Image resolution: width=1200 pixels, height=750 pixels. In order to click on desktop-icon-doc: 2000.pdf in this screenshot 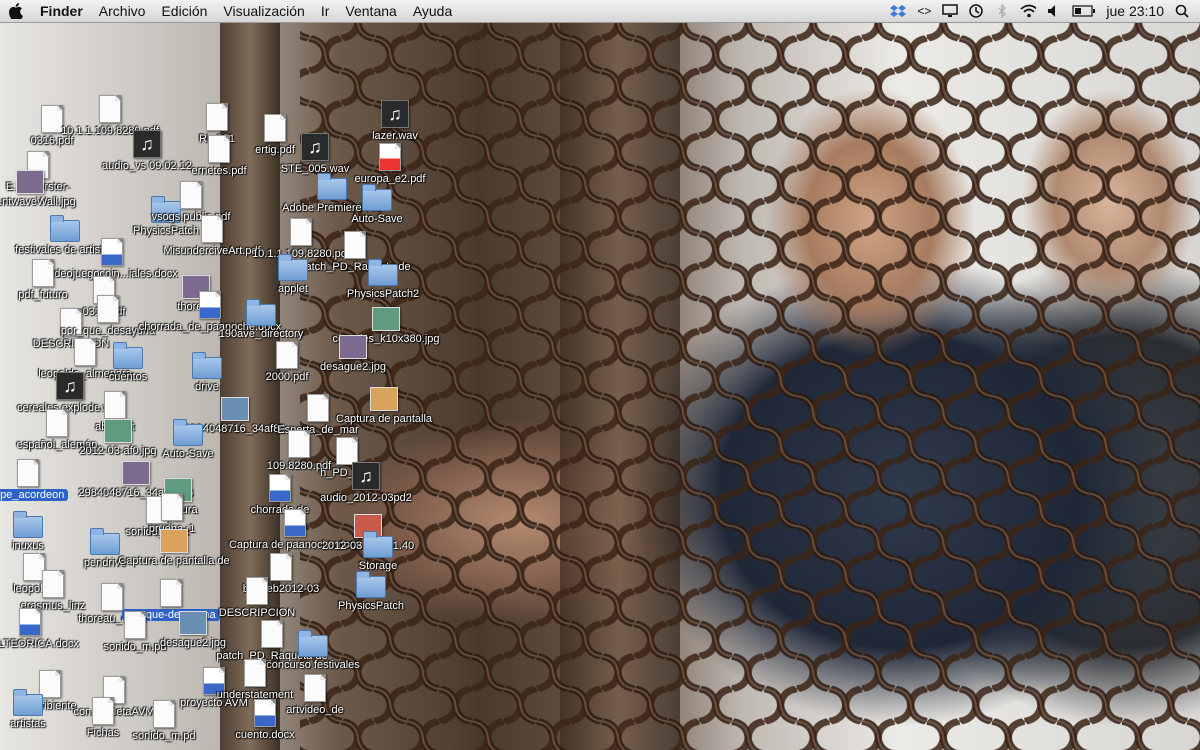, I will do `click(287, 362)`.